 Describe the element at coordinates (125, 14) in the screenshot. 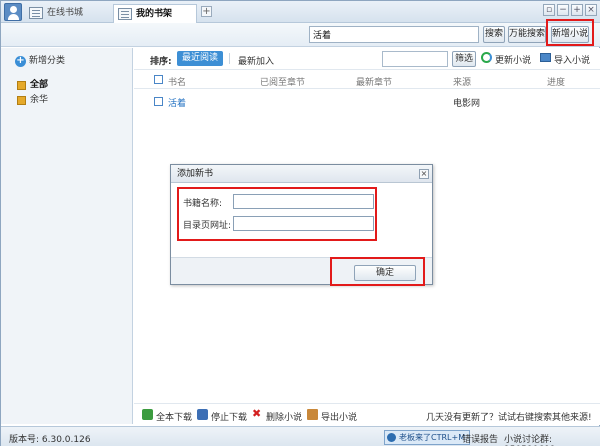

I see `bookshelf-icon` at that location.